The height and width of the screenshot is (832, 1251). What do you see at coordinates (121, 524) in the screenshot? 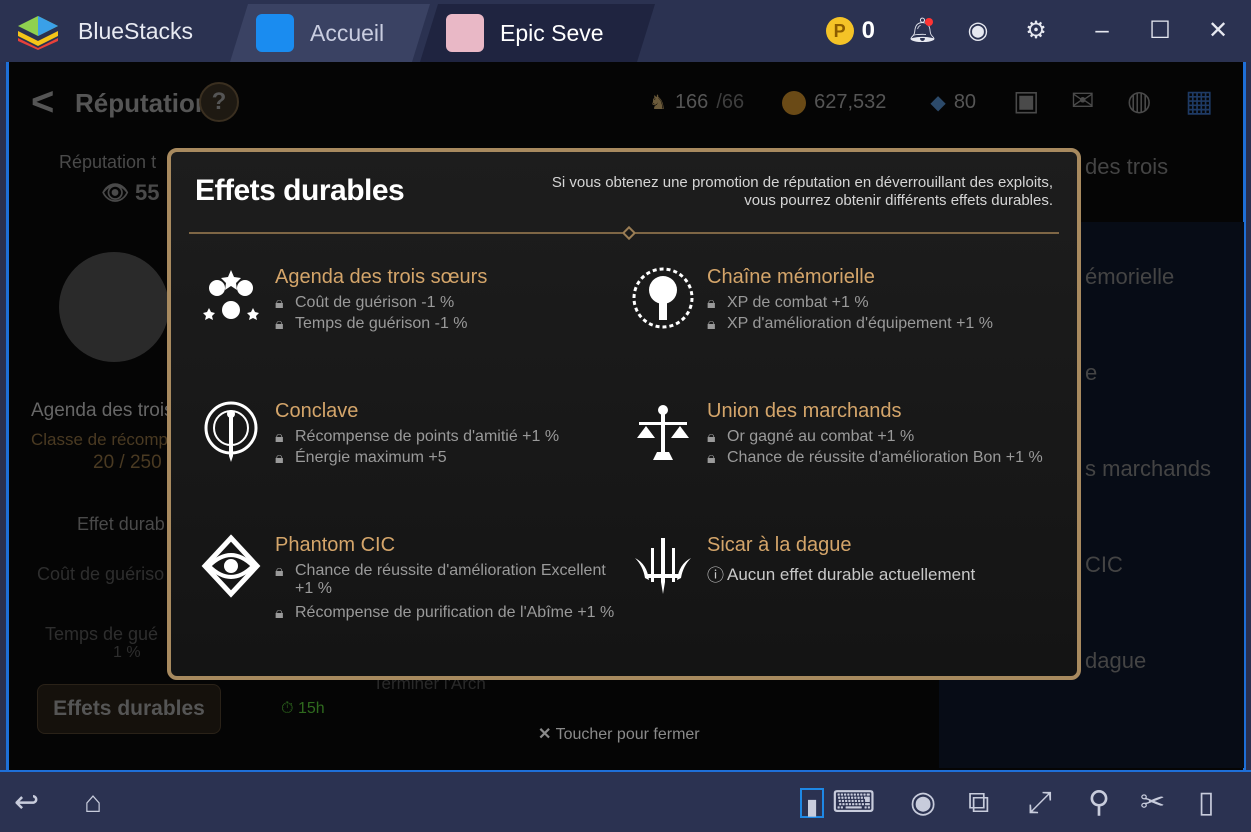
I see `effect-heading: Effet durab` at bounding box center [121, 524].